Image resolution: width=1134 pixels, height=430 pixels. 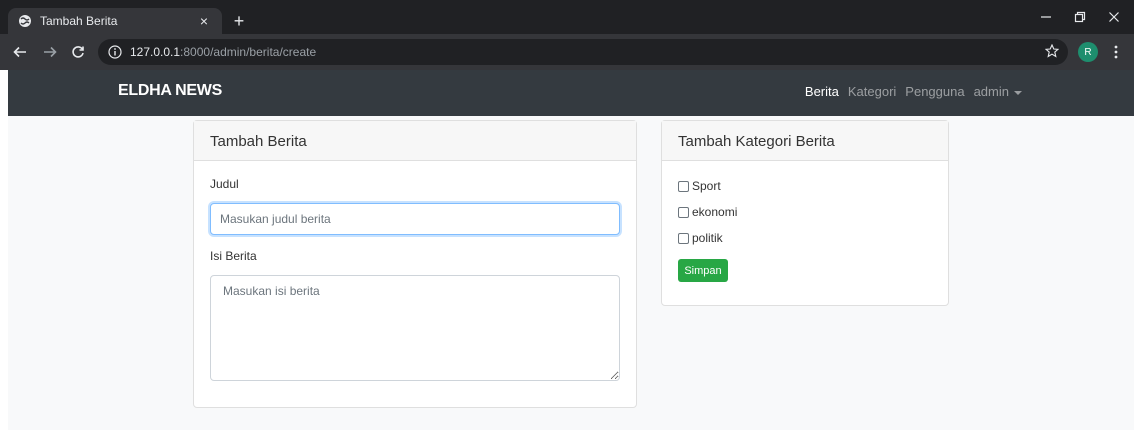 What do you see at coordinates (1088, 52) in the screenshot?
I see `profile-avatar: R` at bounding box center [1088, 52].